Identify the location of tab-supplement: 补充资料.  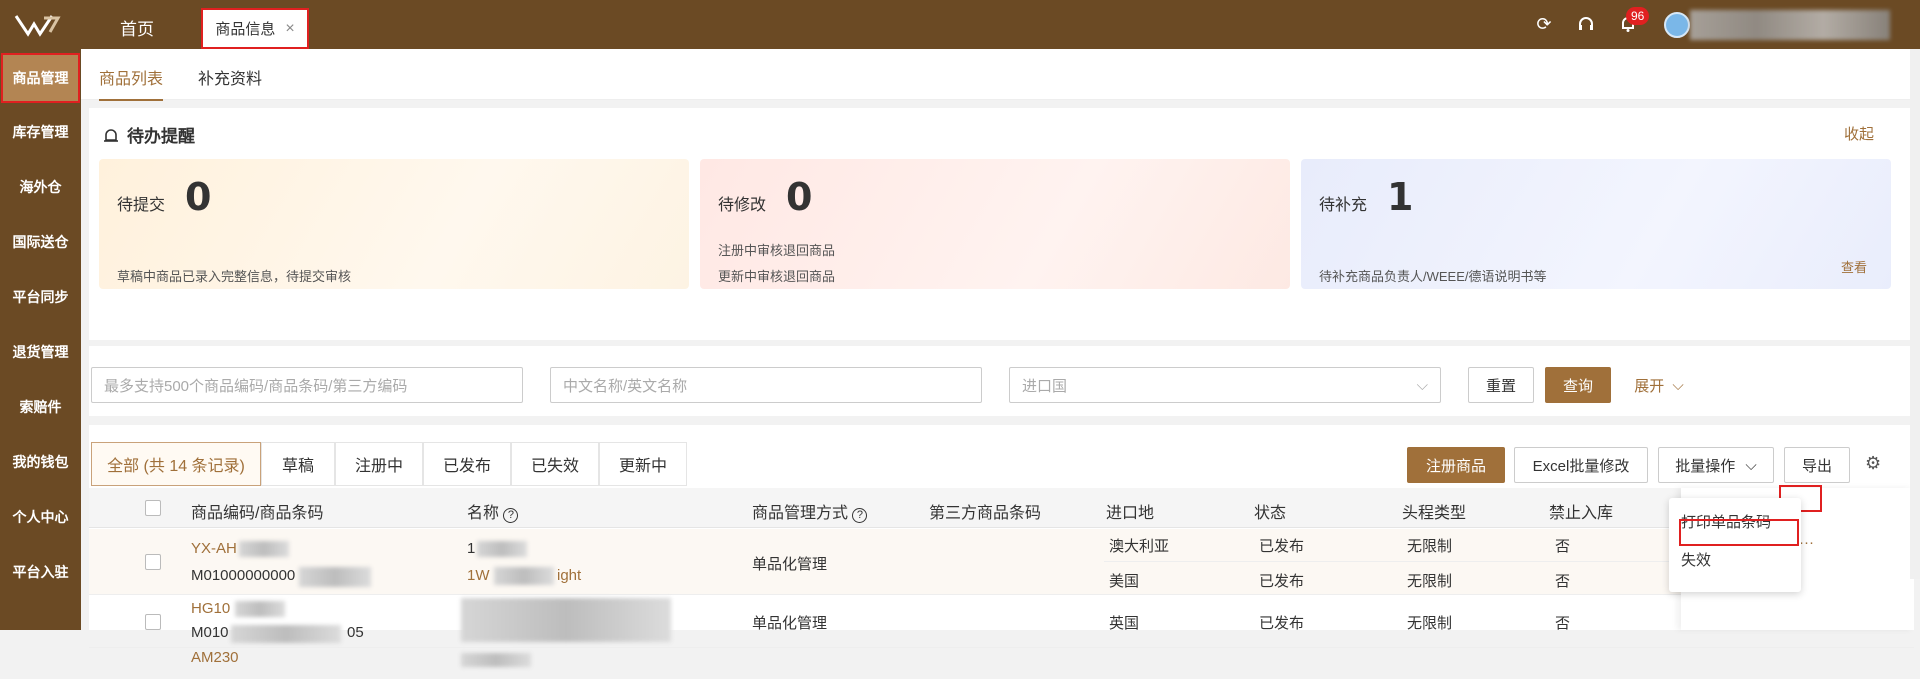
(230, 77).